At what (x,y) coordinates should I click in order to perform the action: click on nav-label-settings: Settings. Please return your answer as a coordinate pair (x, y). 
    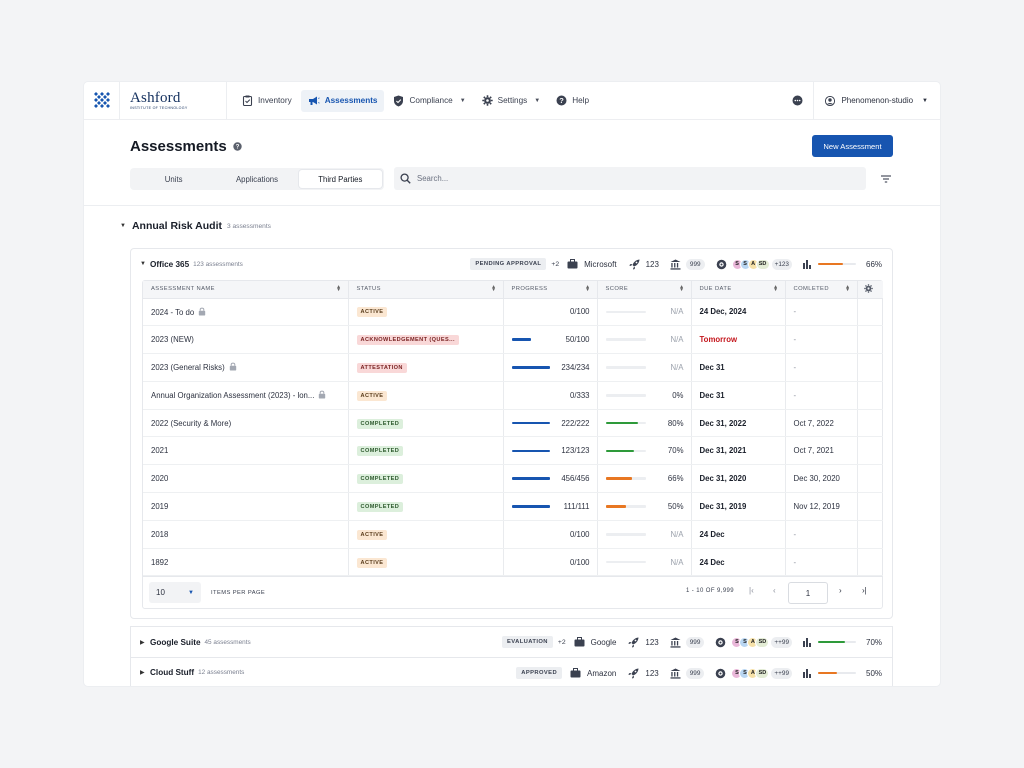
    Looking at the image, I should click on (512, 100).